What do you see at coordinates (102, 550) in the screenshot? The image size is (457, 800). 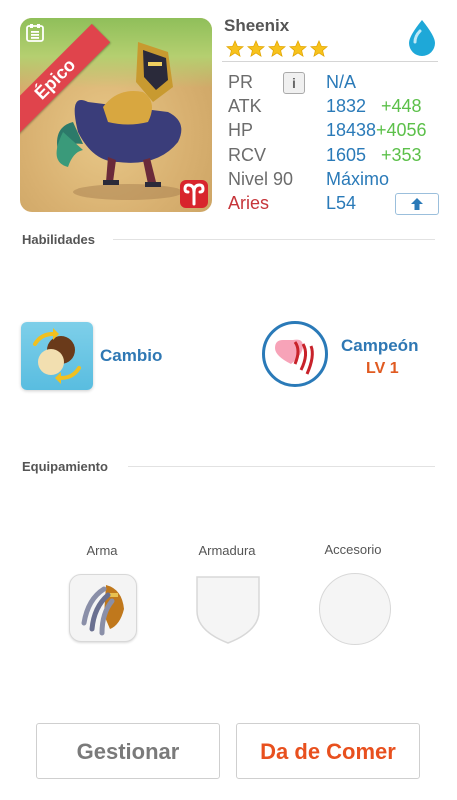 I see `slot-weapon-label: Arma` at bounding box center [102, 550].